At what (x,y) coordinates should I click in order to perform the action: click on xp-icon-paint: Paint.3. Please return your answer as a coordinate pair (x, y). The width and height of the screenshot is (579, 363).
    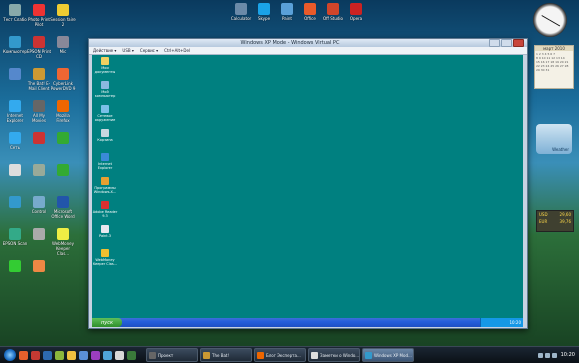
    Looking at the image, I should click on (105, 231).